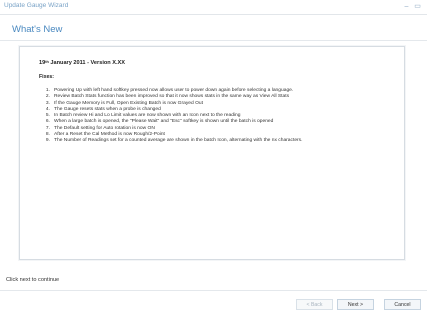  What do you see at coordinates (47, 141) in the screenshot?
I see `fix-number: 9.` at bounding box center [47, 141].